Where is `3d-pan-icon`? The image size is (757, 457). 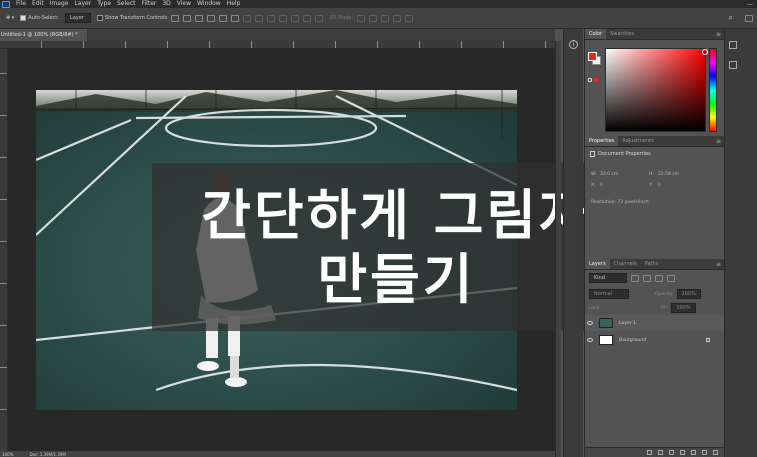
3d-pan-icon is located at coordinates (385, 18).